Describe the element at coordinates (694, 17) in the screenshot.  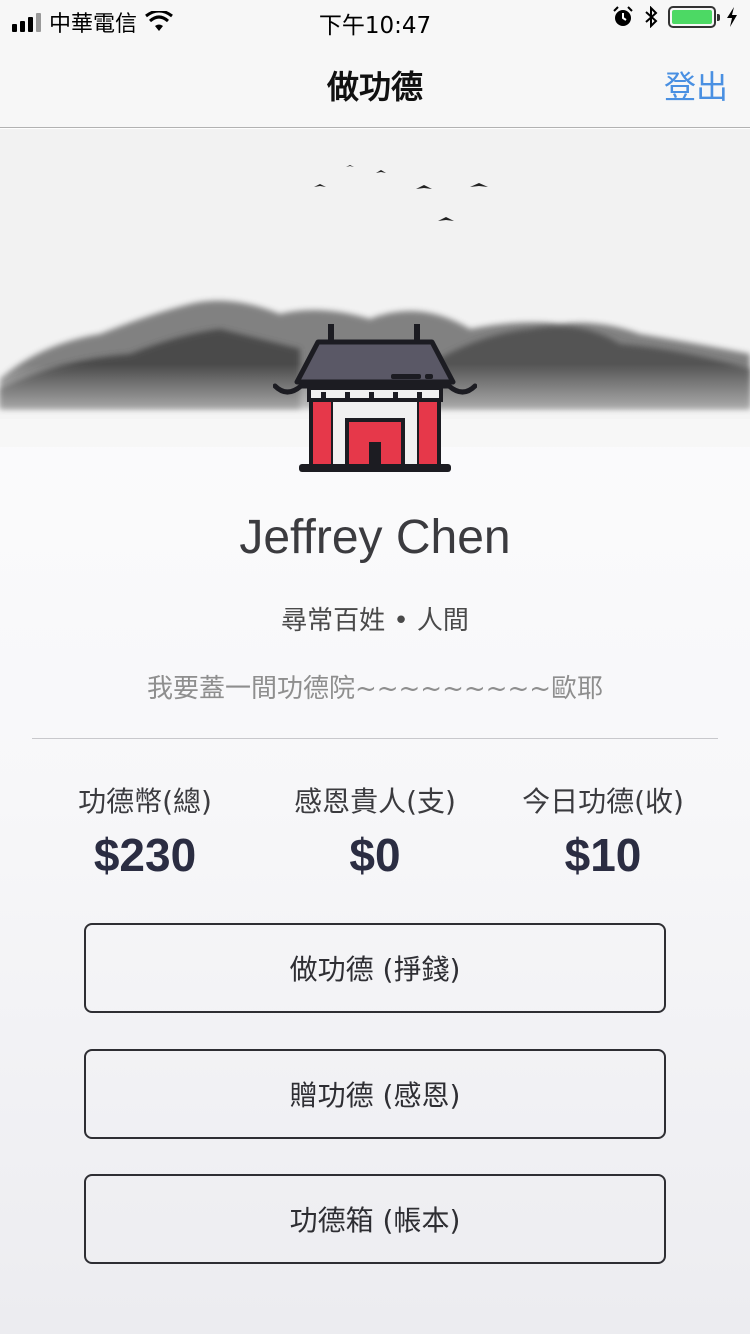
I see `battery-icon` at that location.